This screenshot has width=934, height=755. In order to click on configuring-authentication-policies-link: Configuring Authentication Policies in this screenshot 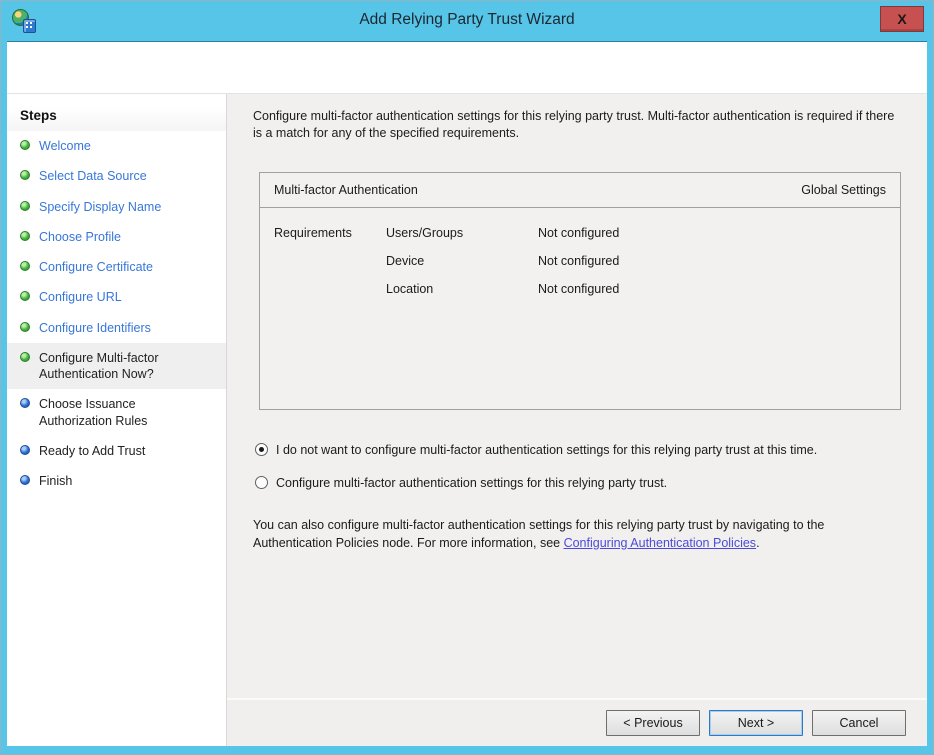, I will do `click(660, 543)`.